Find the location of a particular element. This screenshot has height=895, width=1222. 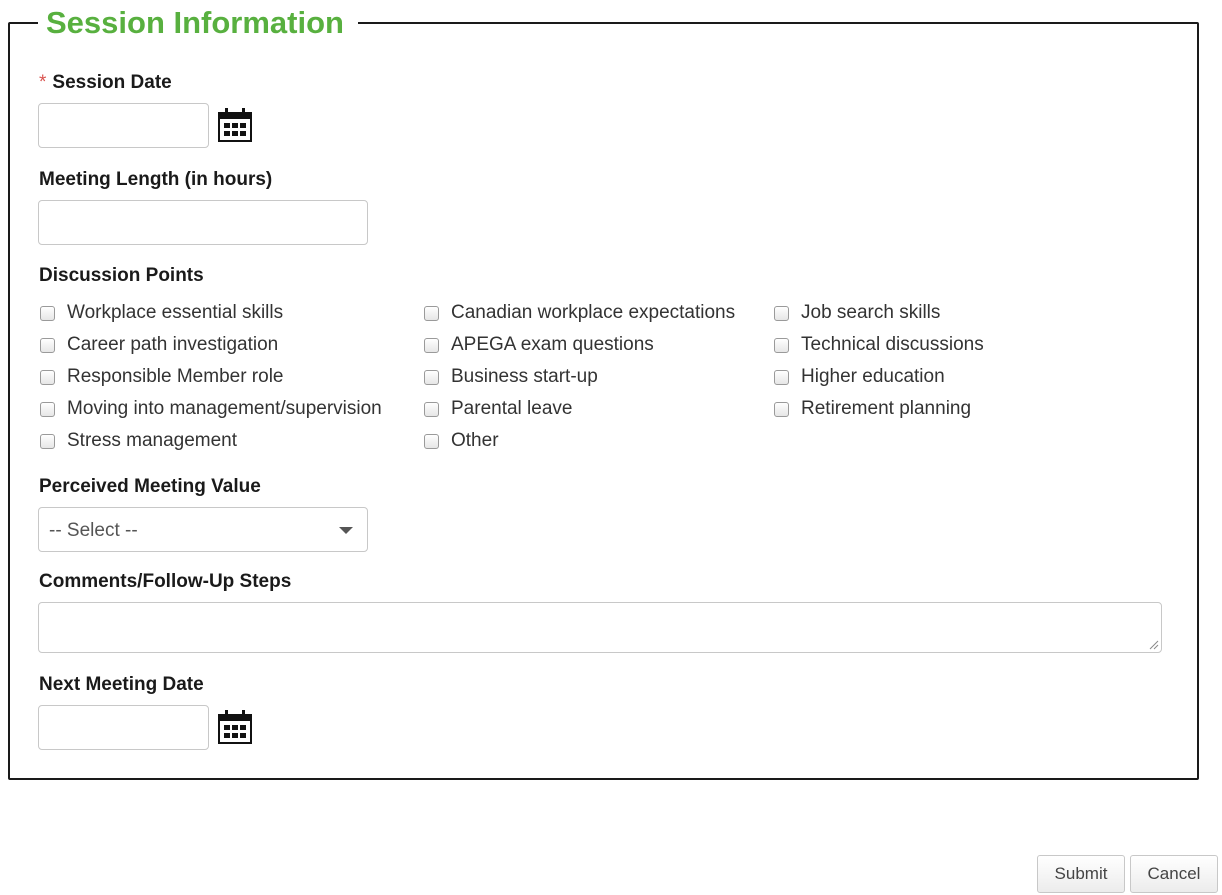

select-value: -- Select -- is located at coordinates (93, 530).